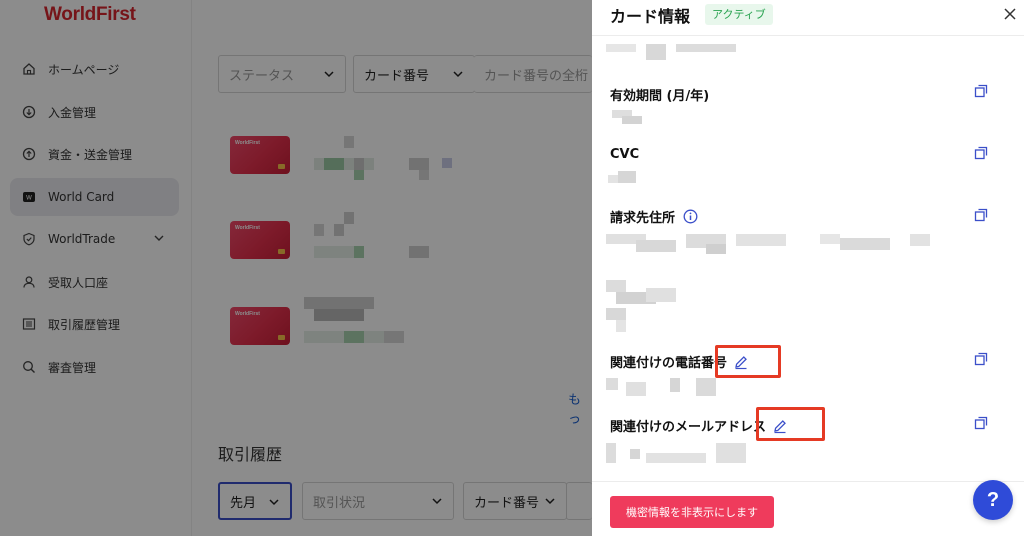 This screenshot has height=536, width=1024. I want to click on cvc-label: CVC, so click(624, 154).